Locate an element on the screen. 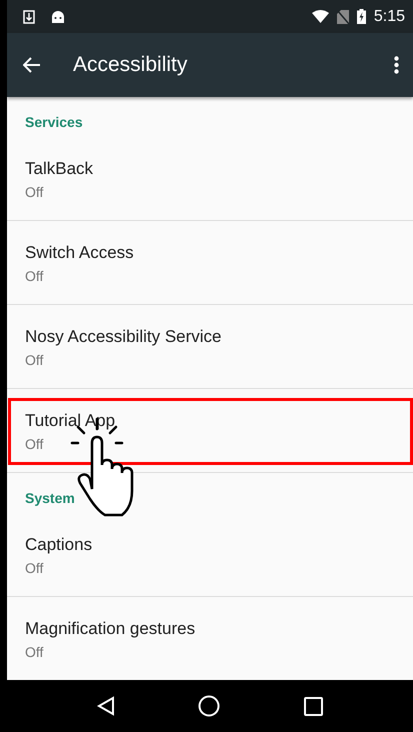 Image resolution: width=413 pixels, height=732 pixels. no-sim-icon is located at coordinates (342, 17).